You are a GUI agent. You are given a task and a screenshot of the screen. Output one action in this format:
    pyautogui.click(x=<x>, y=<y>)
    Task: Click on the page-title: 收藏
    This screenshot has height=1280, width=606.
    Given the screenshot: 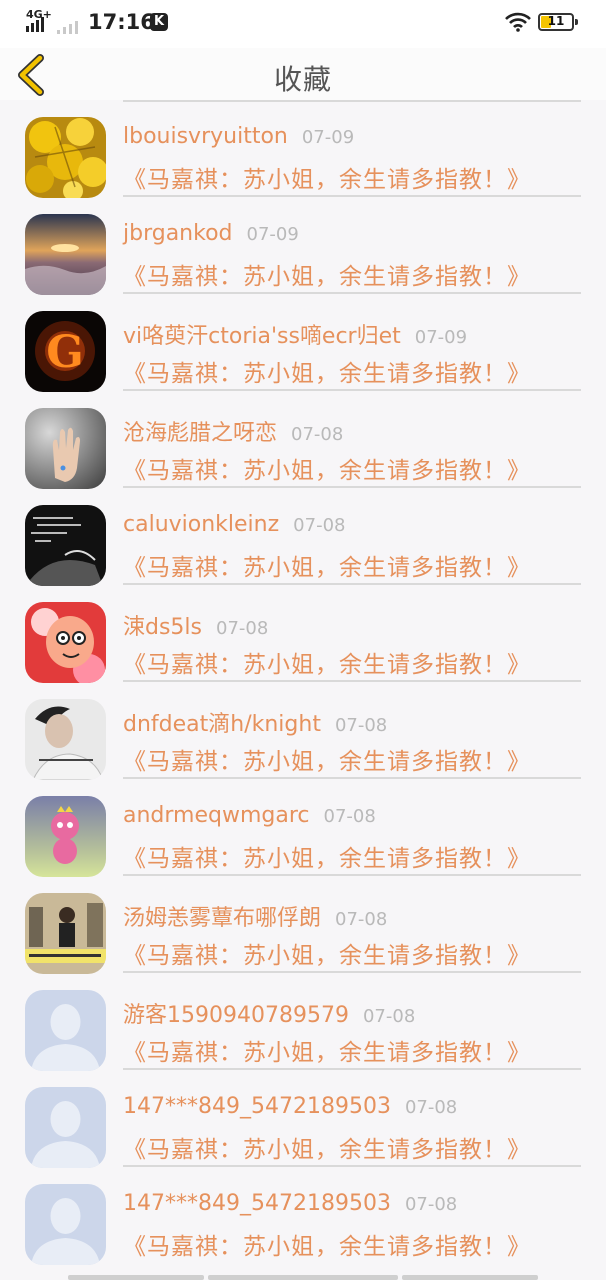 What is the action you would take?
    pyautogui.click(x=302, y=79)
    